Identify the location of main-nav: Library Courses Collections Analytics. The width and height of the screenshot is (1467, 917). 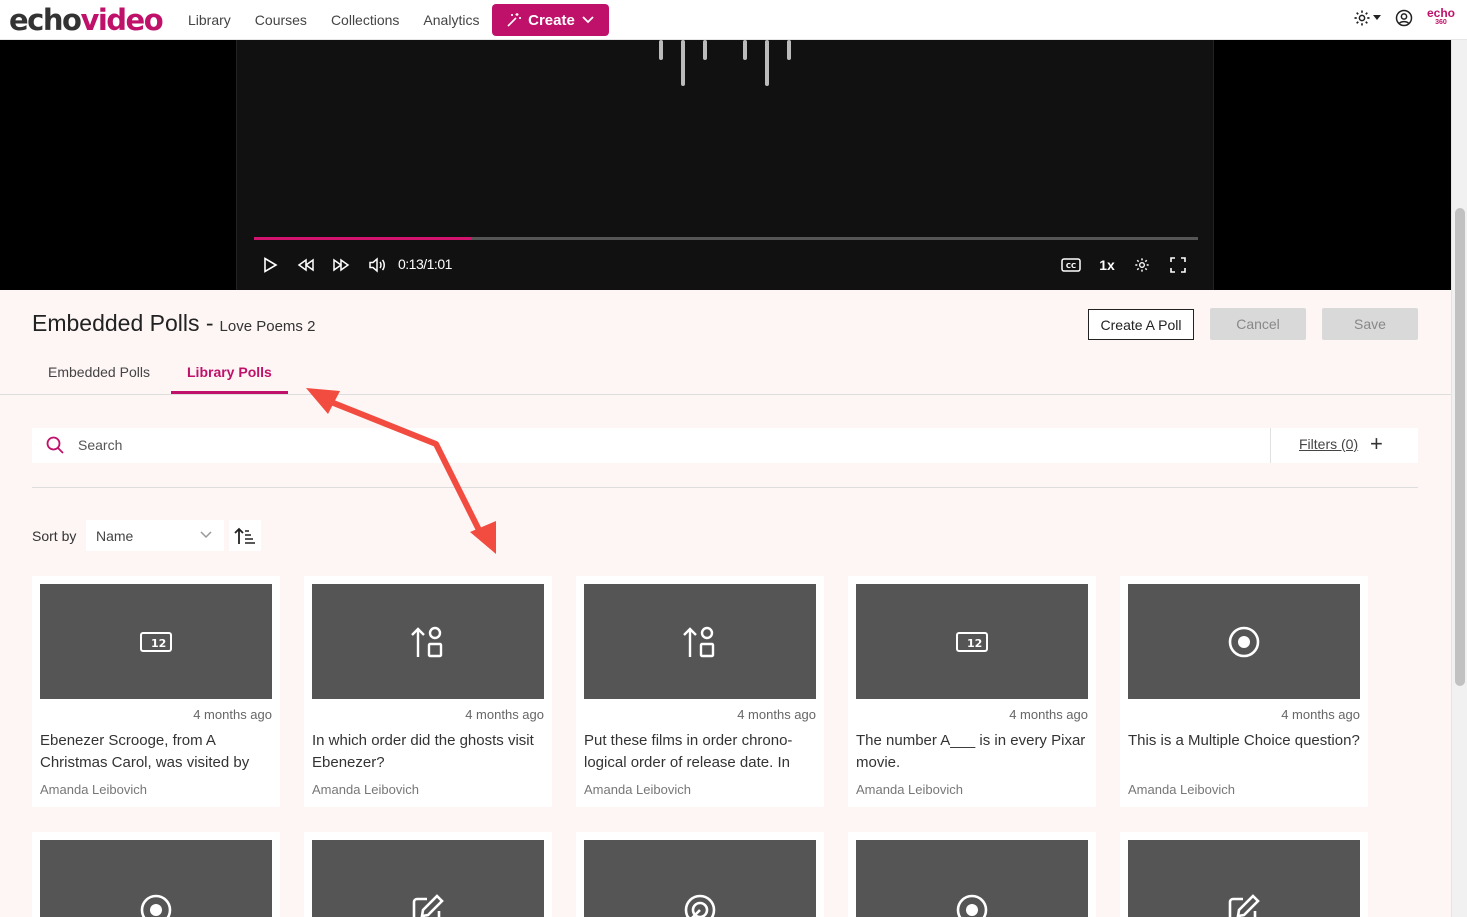
(345, 20).